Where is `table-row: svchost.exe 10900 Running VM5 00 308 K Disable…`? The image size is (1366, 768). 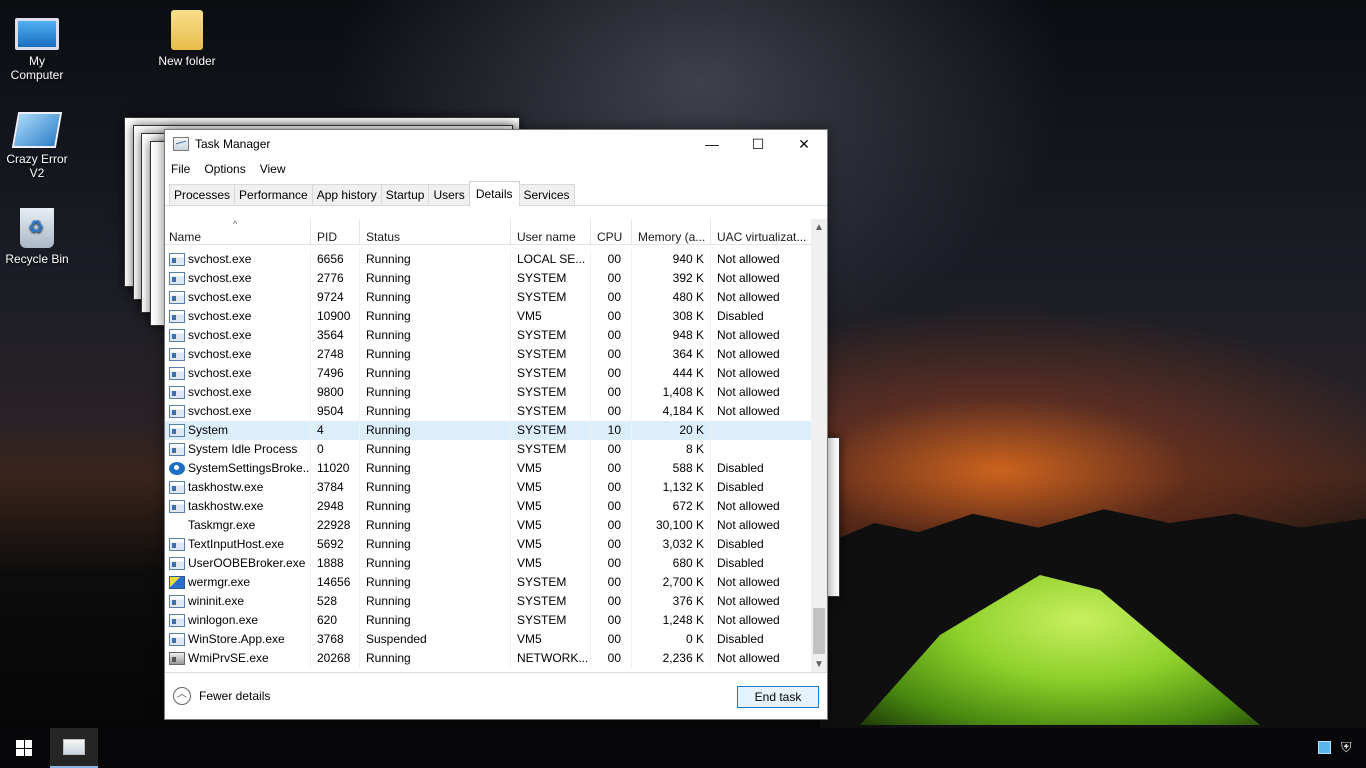 table-row: svchost.exe 10900 Running VM5 00 308 K Disable… is located at coordinates (488, 316).